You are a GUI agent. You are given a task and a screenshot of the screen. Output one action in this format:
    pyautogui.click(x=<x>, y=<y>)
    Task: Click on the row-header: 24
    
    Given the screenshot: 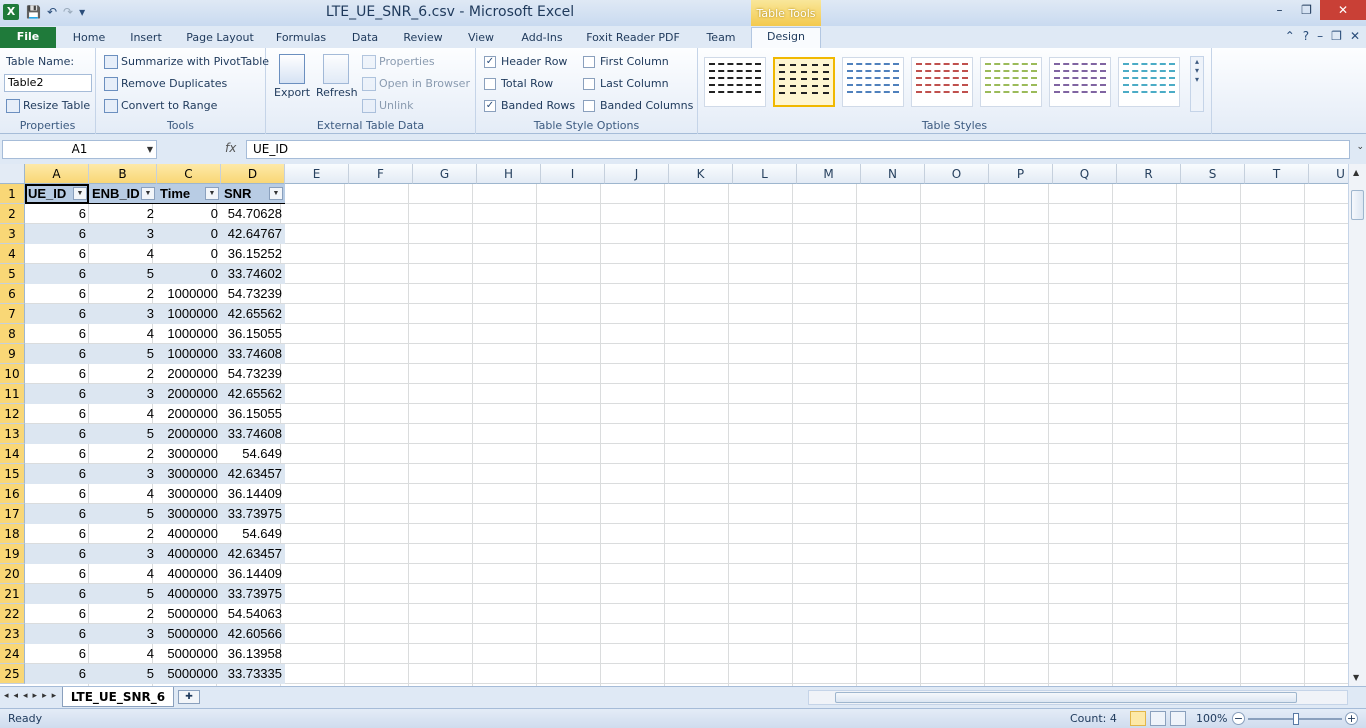 What is the action you would take?
    pyautogui.click(x=12, y=654)
    